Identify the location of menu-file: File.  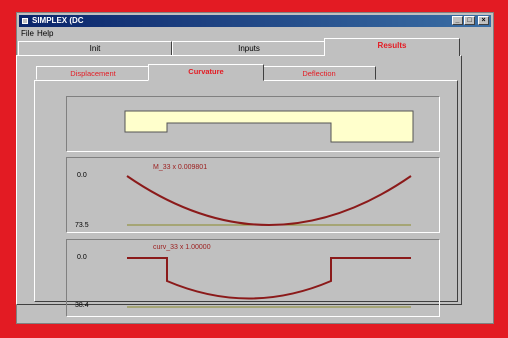
(27, 33).